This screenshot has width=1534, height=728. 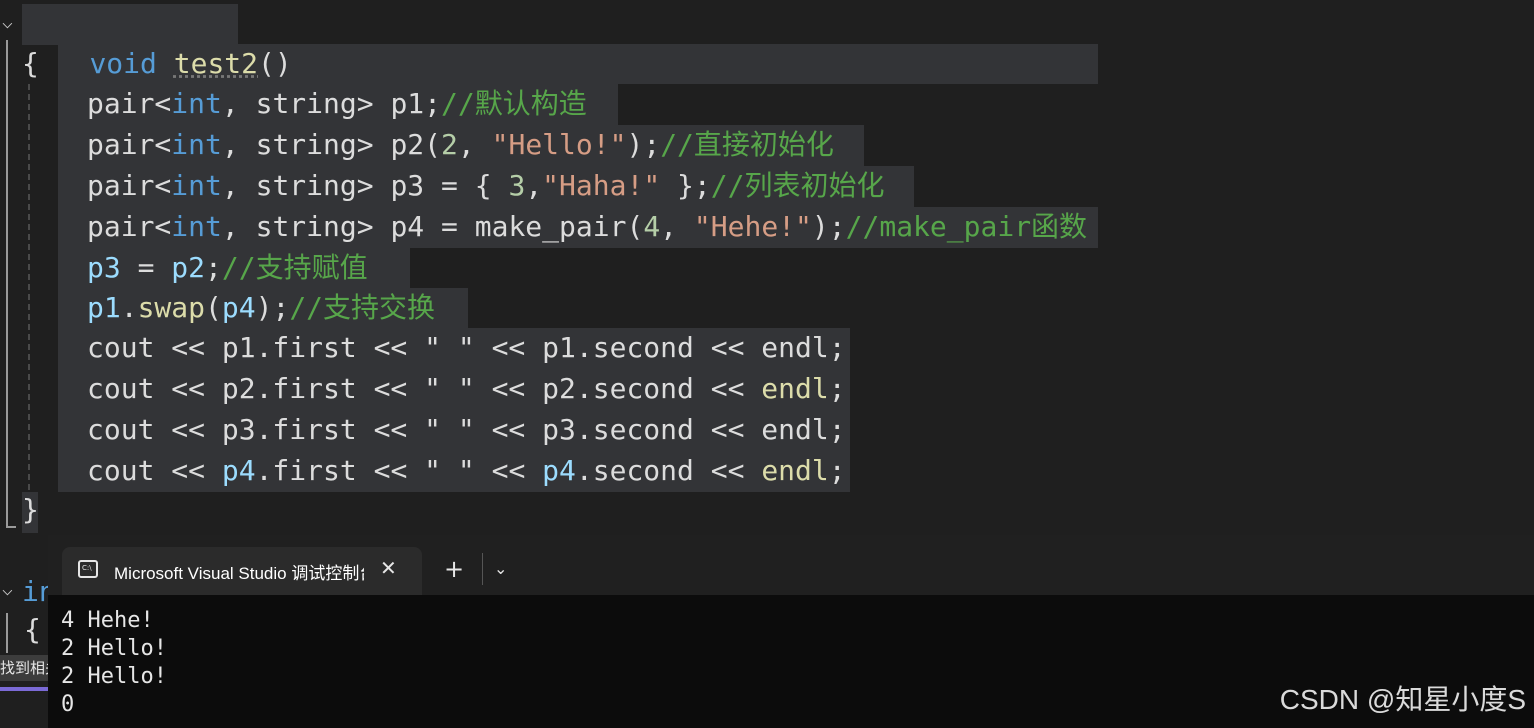 I want to click on code-token: 4, so click(x=652, y=226).